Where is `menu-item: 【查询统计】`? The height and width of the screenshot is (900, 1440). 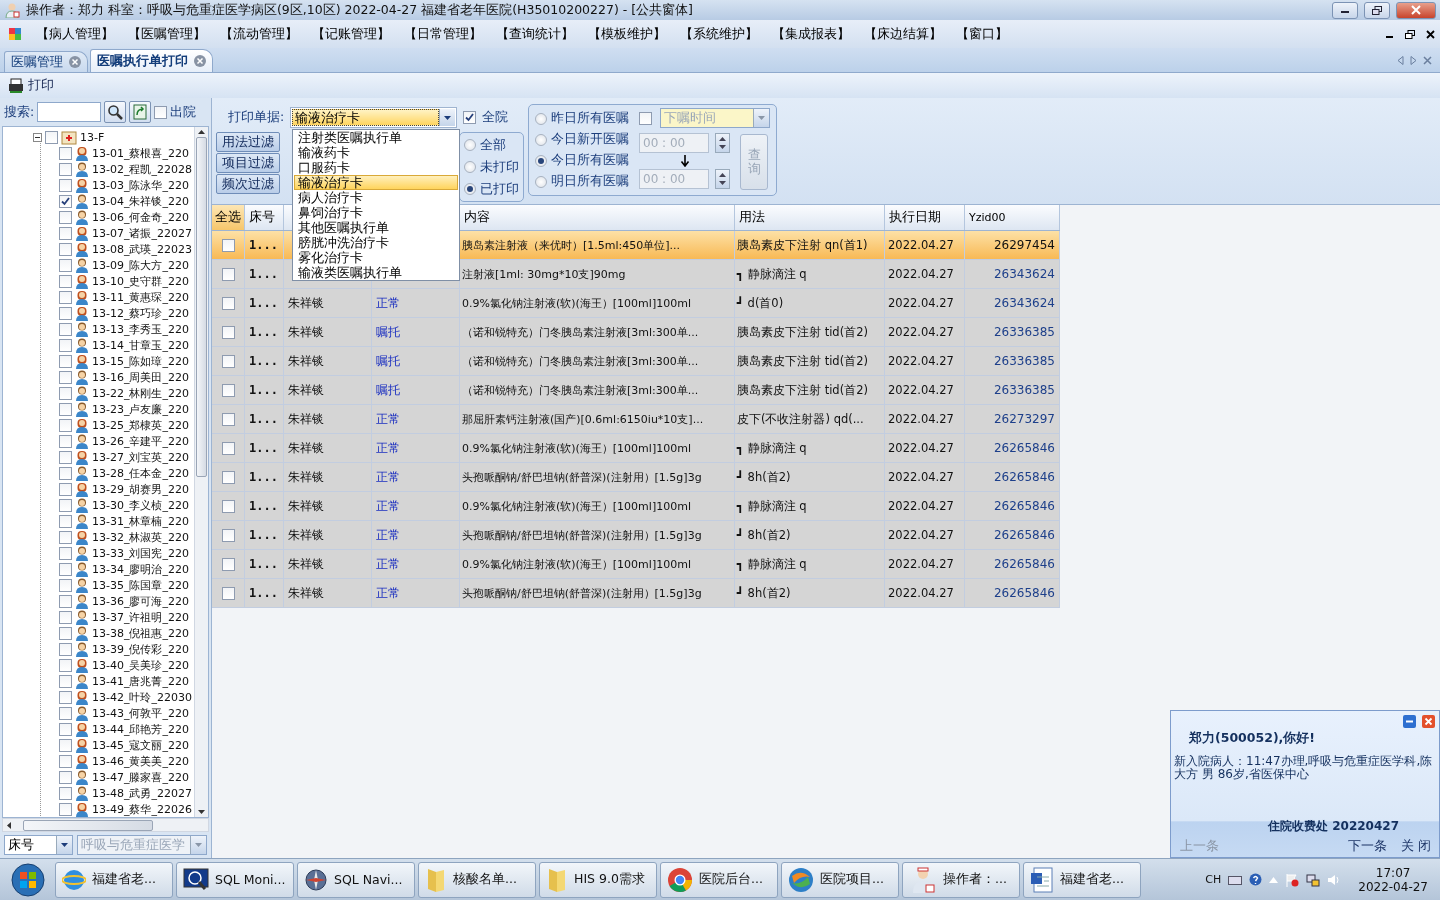 menu-item: 【查询统计】 is located at coordinates (542, 34).